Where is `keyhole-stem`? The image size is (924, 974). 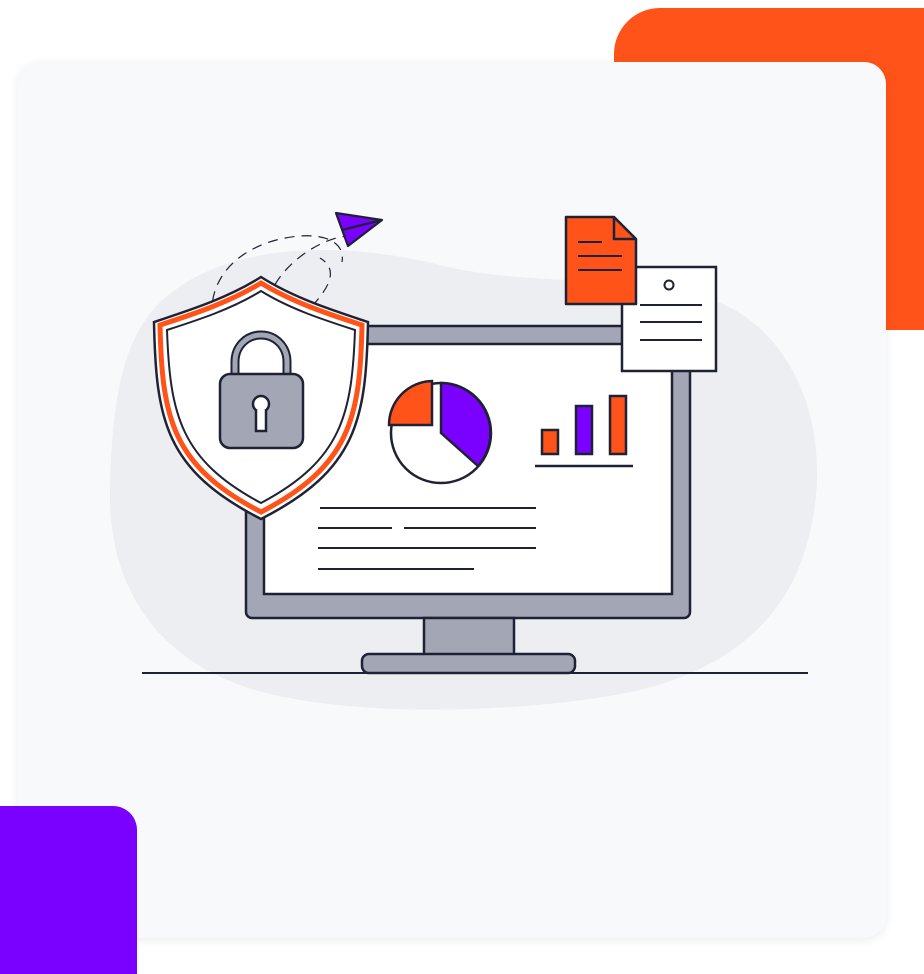 keyhole-stem is located at coordinates (261, 421).